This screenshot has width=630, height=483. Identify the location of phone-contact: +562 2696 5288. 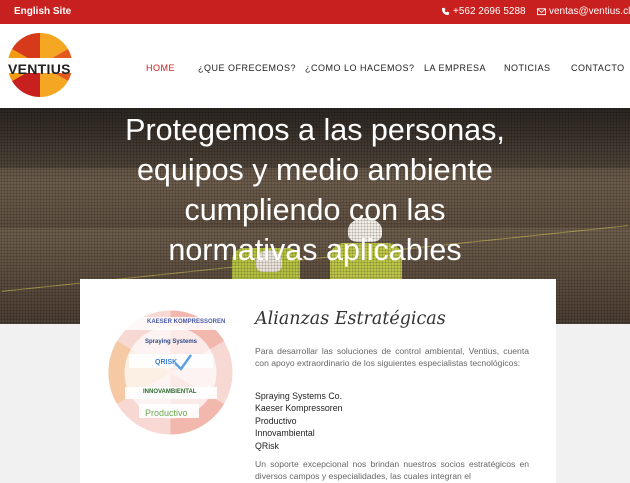
(483, 11).